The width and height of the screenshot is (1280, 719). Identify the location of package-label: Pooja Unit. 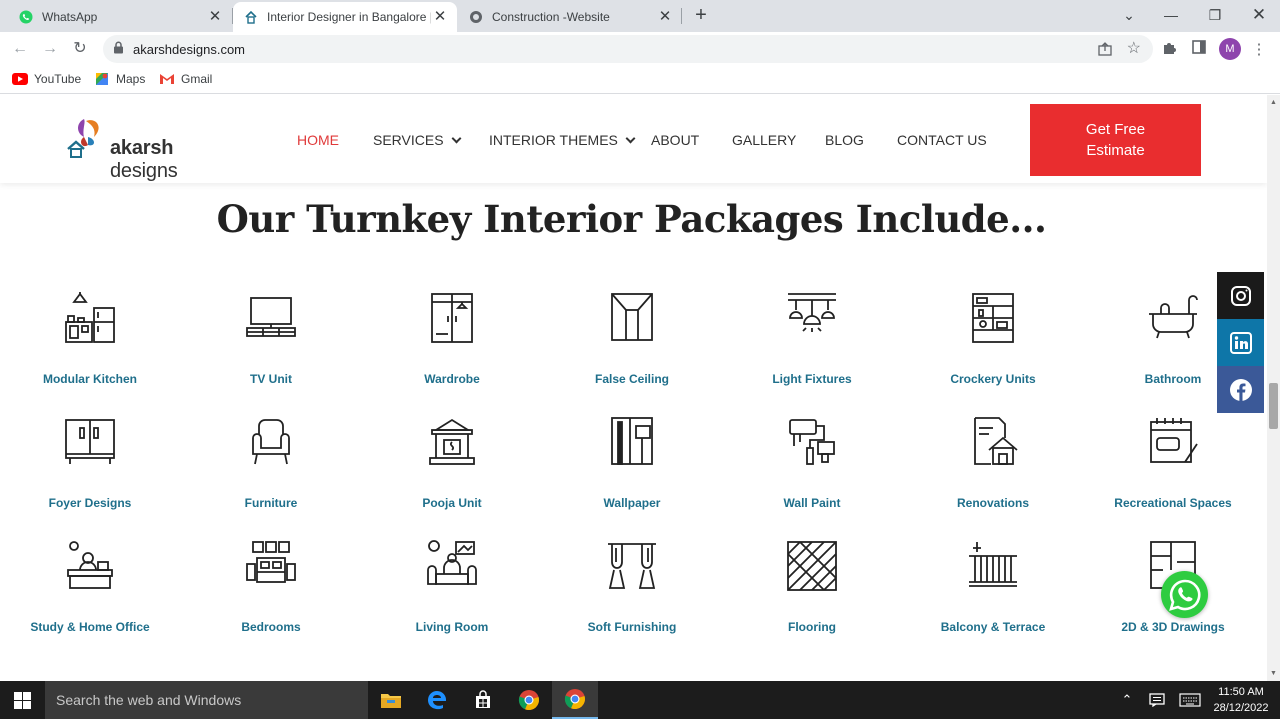
(452, 503).